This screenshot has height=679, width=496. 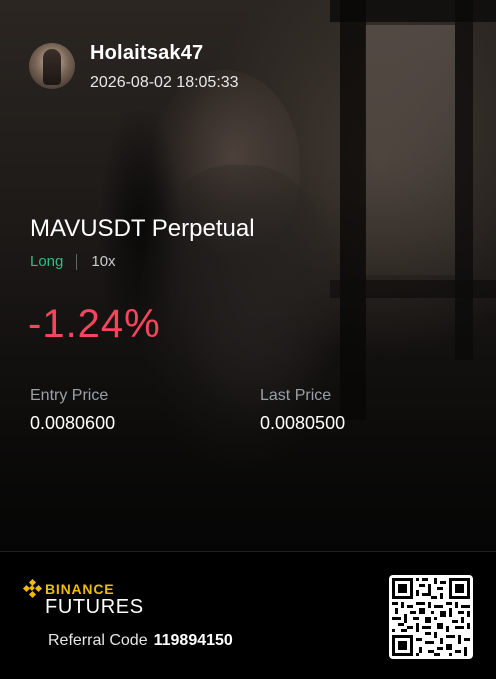 I want to click on contract-title: MAVUSDT Perpetual, so click(x=142, y=228).